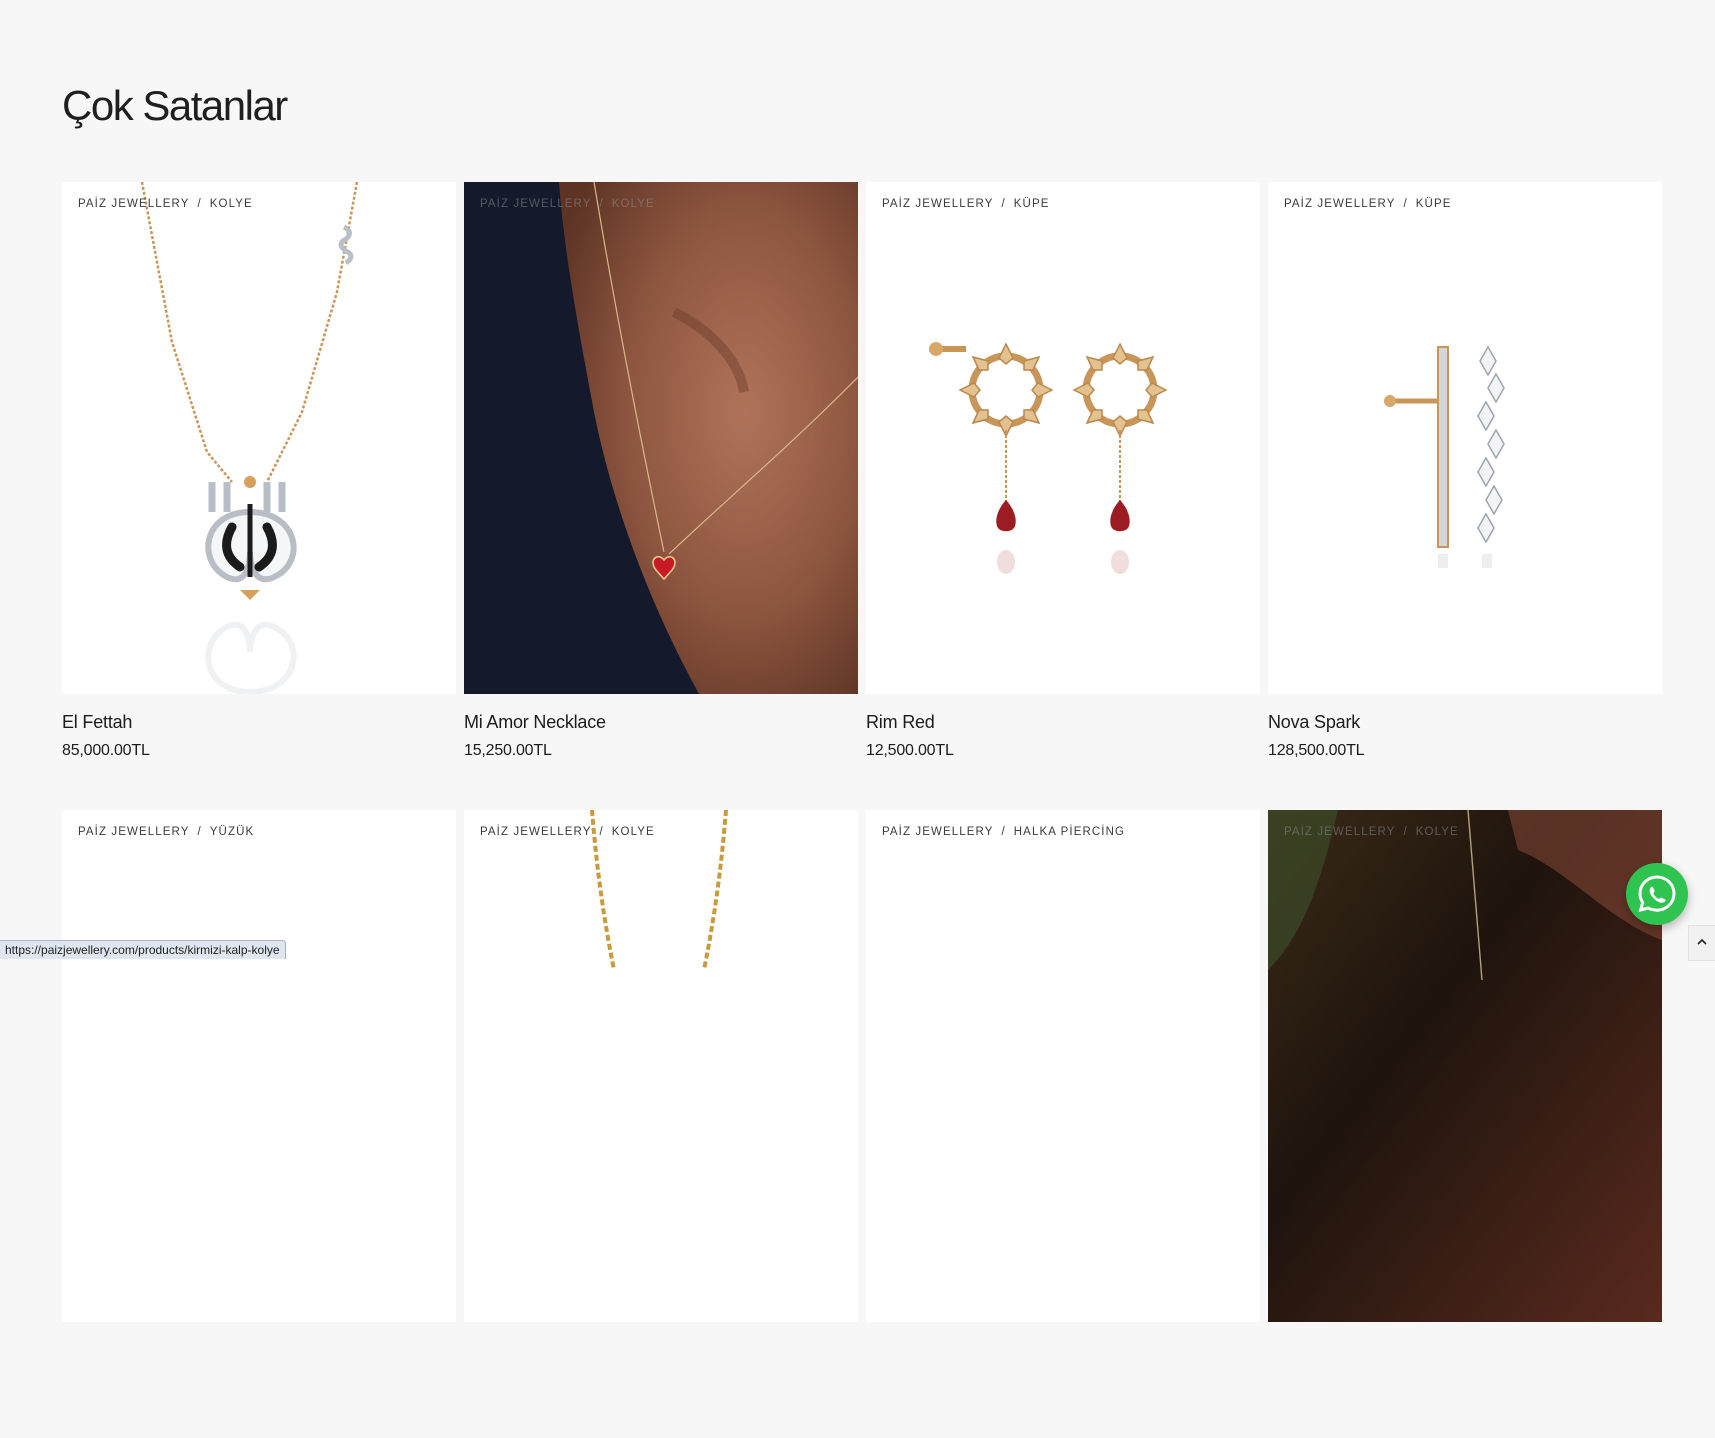 The height and width of the screenshot is (1438, 1715). What do you see at coordinates (259, 1066) in the screenshot?
I see `product-image: PAİZ JEWELLERY / YÜZÜK` at bounding box center [259, 1066].